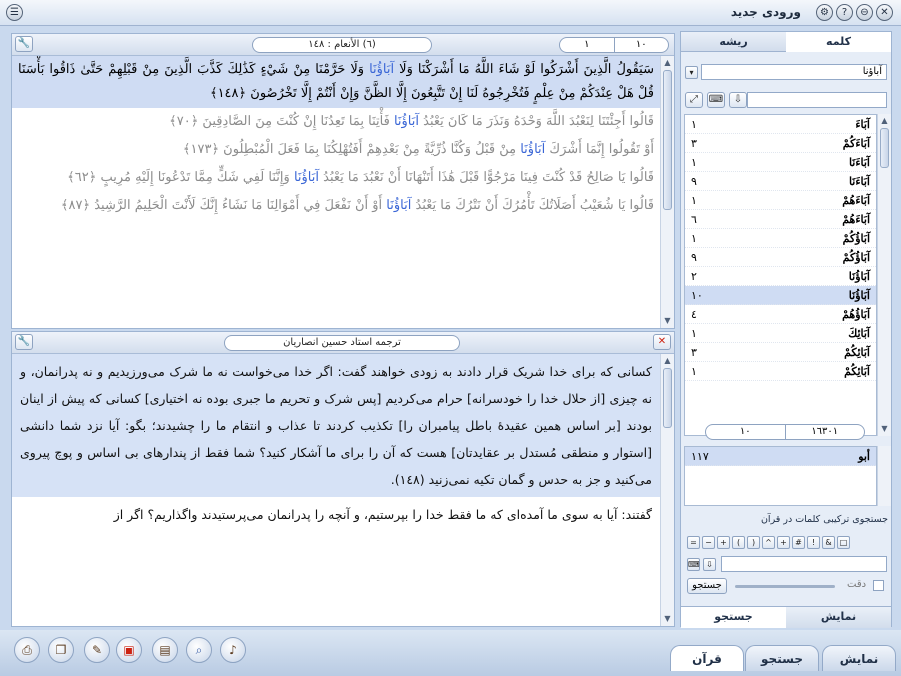 The height and width of the screenshot is (676, 901). I want to click on op-plus-button: +, so click(723, 542).